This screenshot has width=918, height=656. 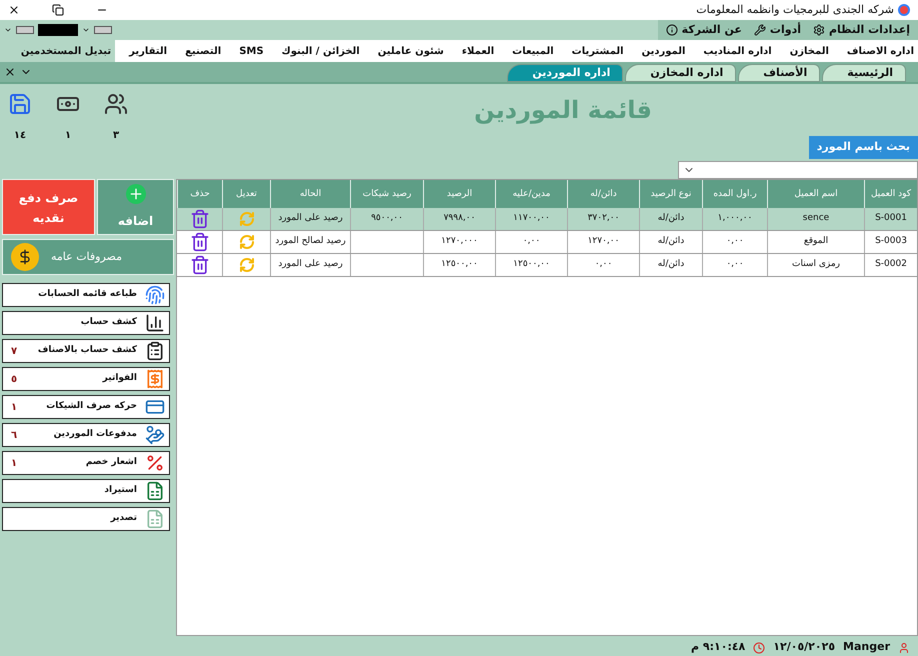 What do you see at coordinates (863, 147) in the screenshot?
I see `search-label: بحث باسم المورد` at bounding box center [863, 147].